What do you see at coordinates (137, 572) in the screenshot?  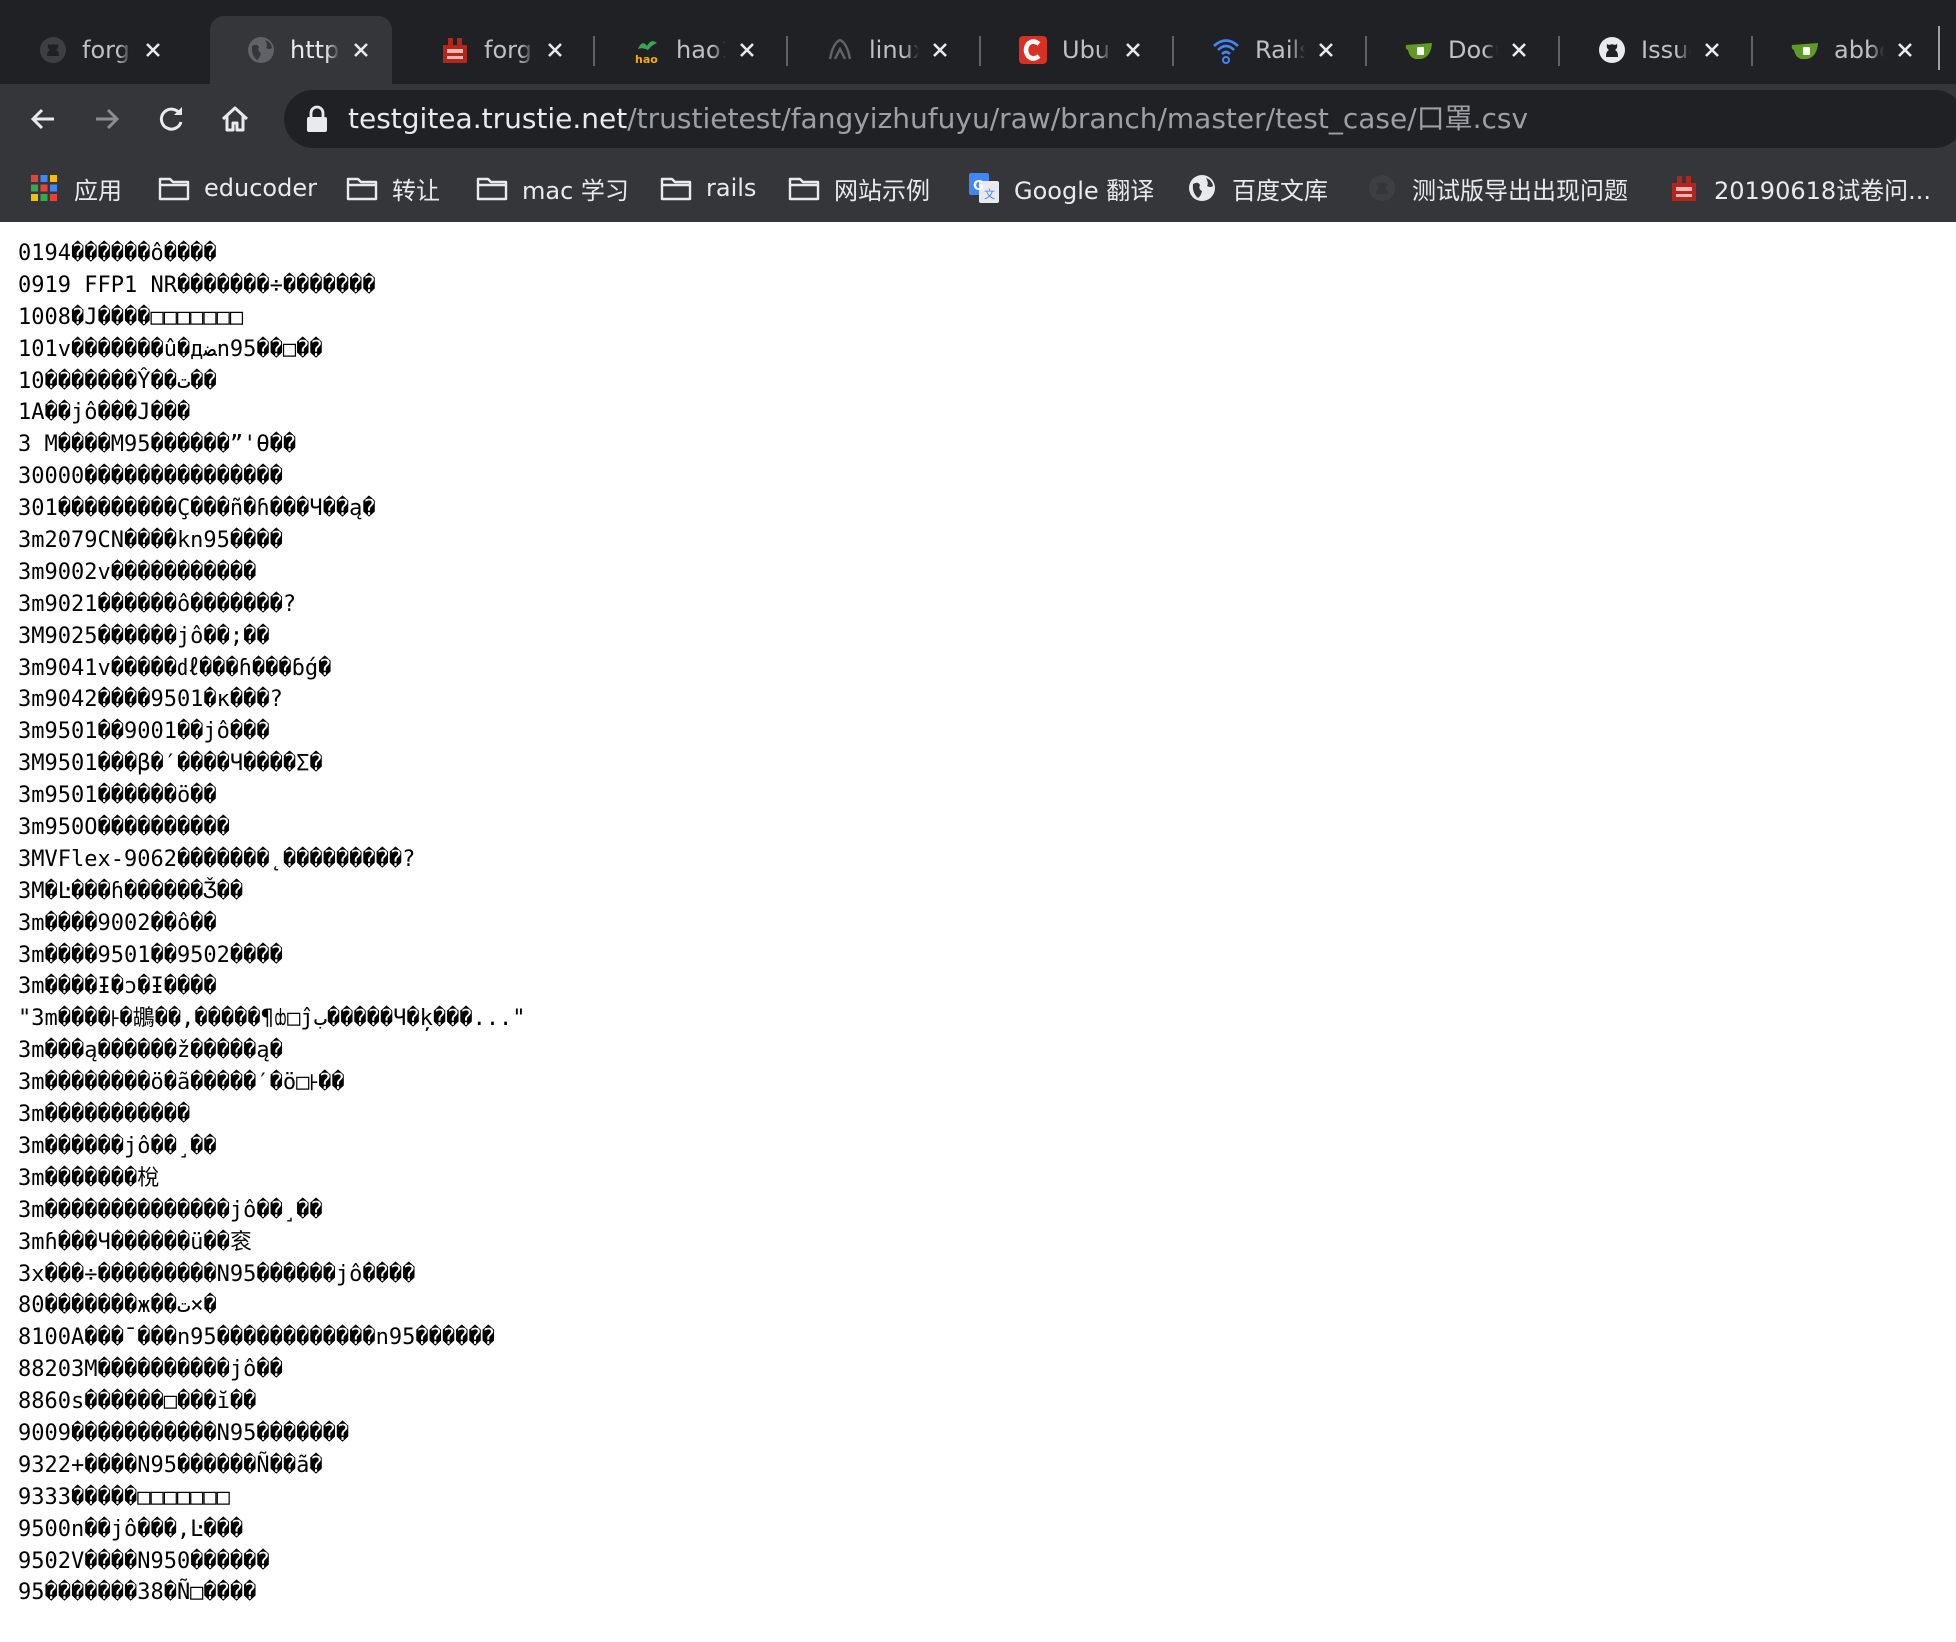 I see `file-line: 3m9002v�����������` at bounding box center [137, 572].